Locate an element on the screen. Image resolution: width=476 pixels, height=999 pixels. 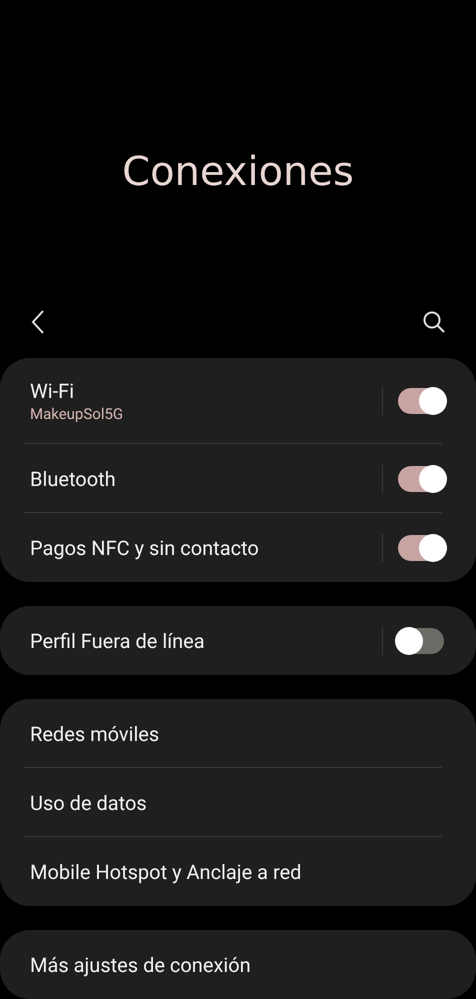
setting-label: Wi-Fi is located at coordinates (53, 391).